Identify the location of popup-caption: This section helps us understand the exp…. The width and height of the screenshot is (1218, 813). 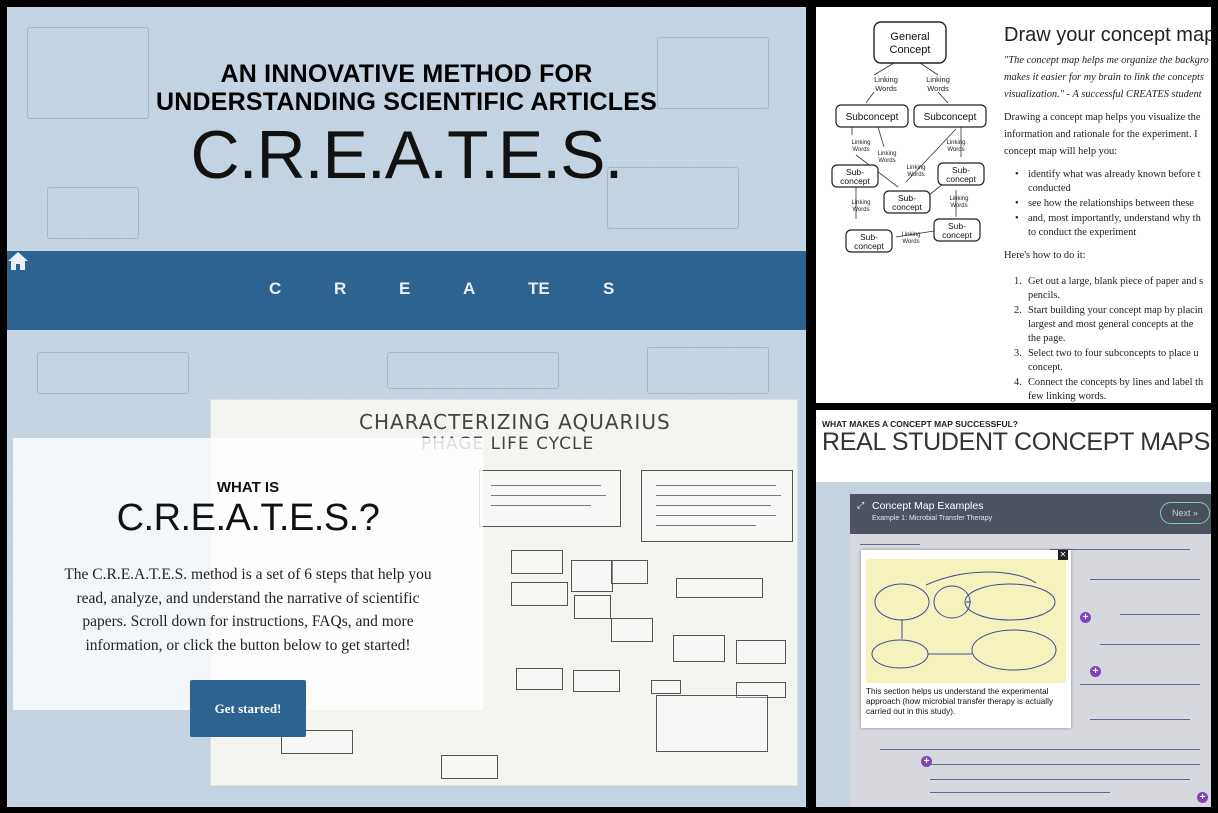
(967, 702).